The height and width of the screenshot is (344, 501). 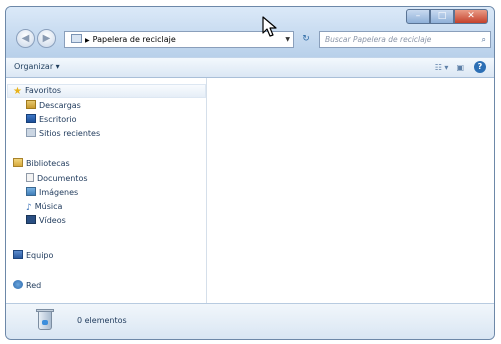 I want to click on nav-favorites: ★ Favoritos, so click(x=37, y=90).